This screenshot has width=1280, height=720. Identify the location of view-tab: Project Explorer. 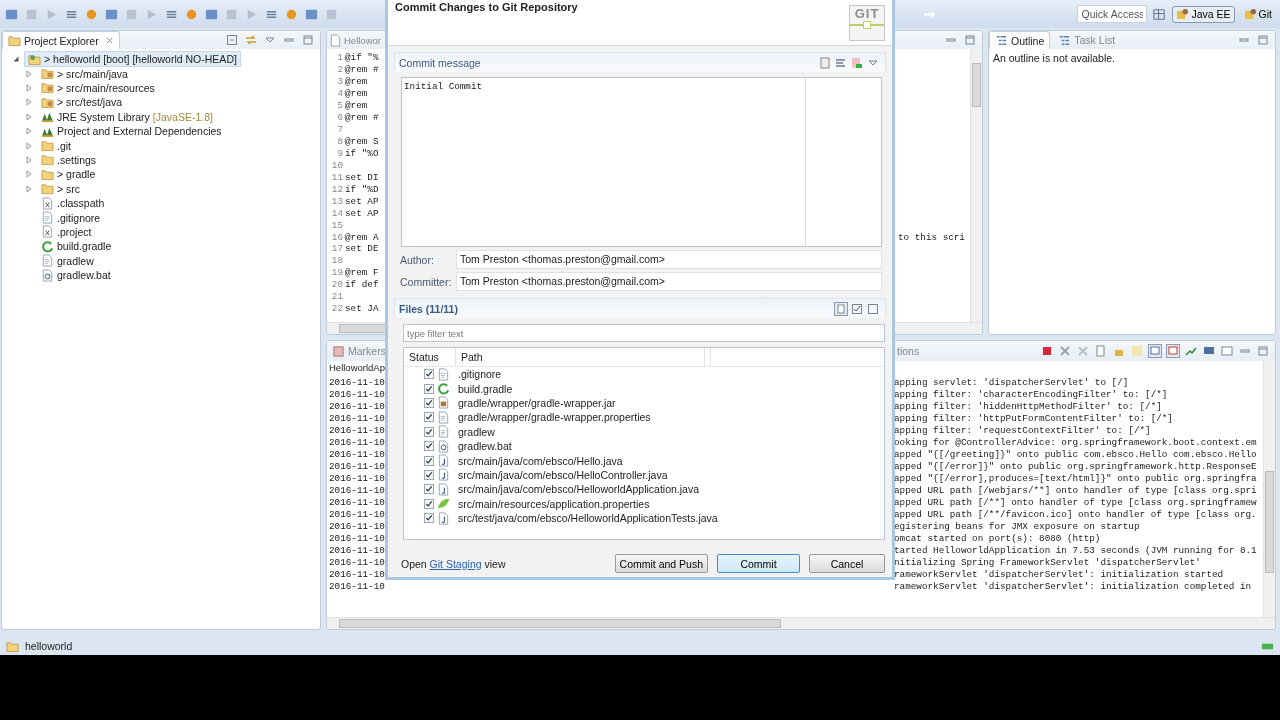
(61, 40).